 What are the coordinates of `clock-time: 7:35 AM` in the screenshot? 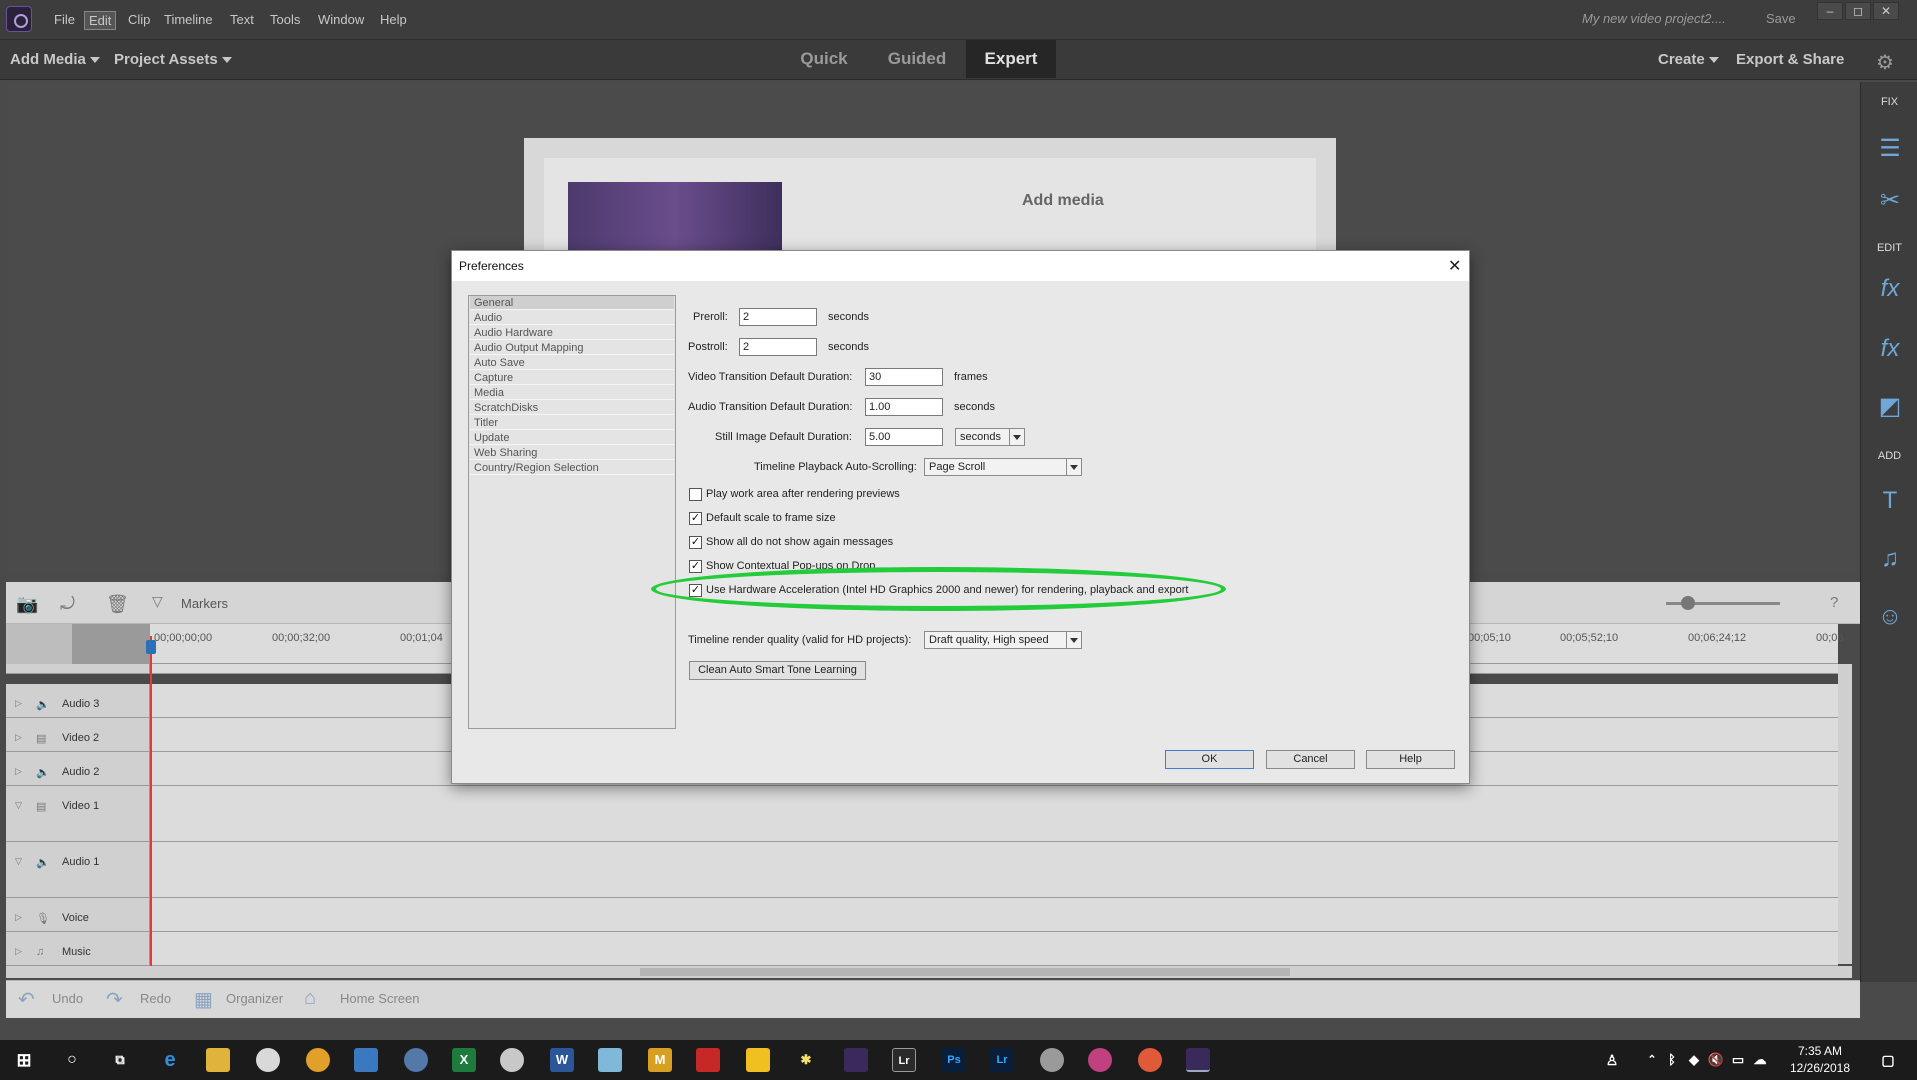 It's located at (1820, 1051).